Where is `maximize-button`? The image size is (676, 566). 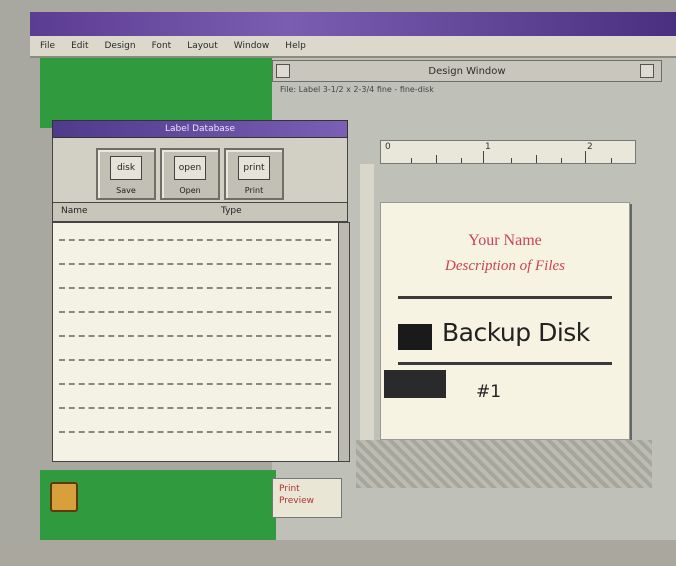
maximize-button is located at coordinates (647, 71).